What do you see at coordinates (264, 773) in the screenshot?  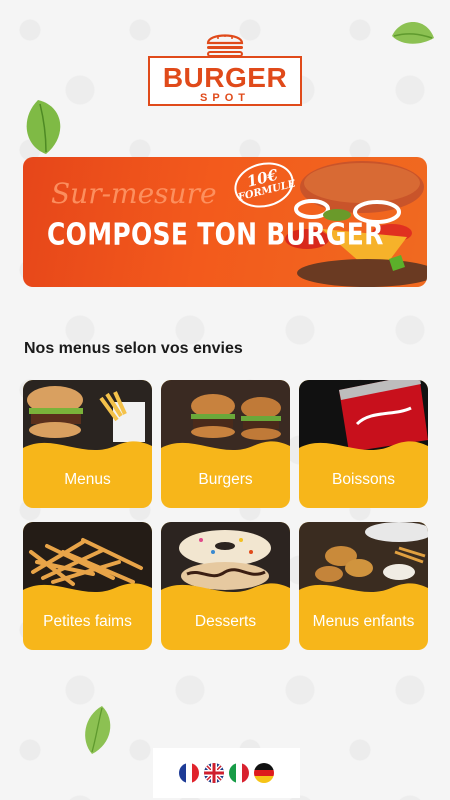 I see `germany-flag-icon` at bounding box center [264, 773].